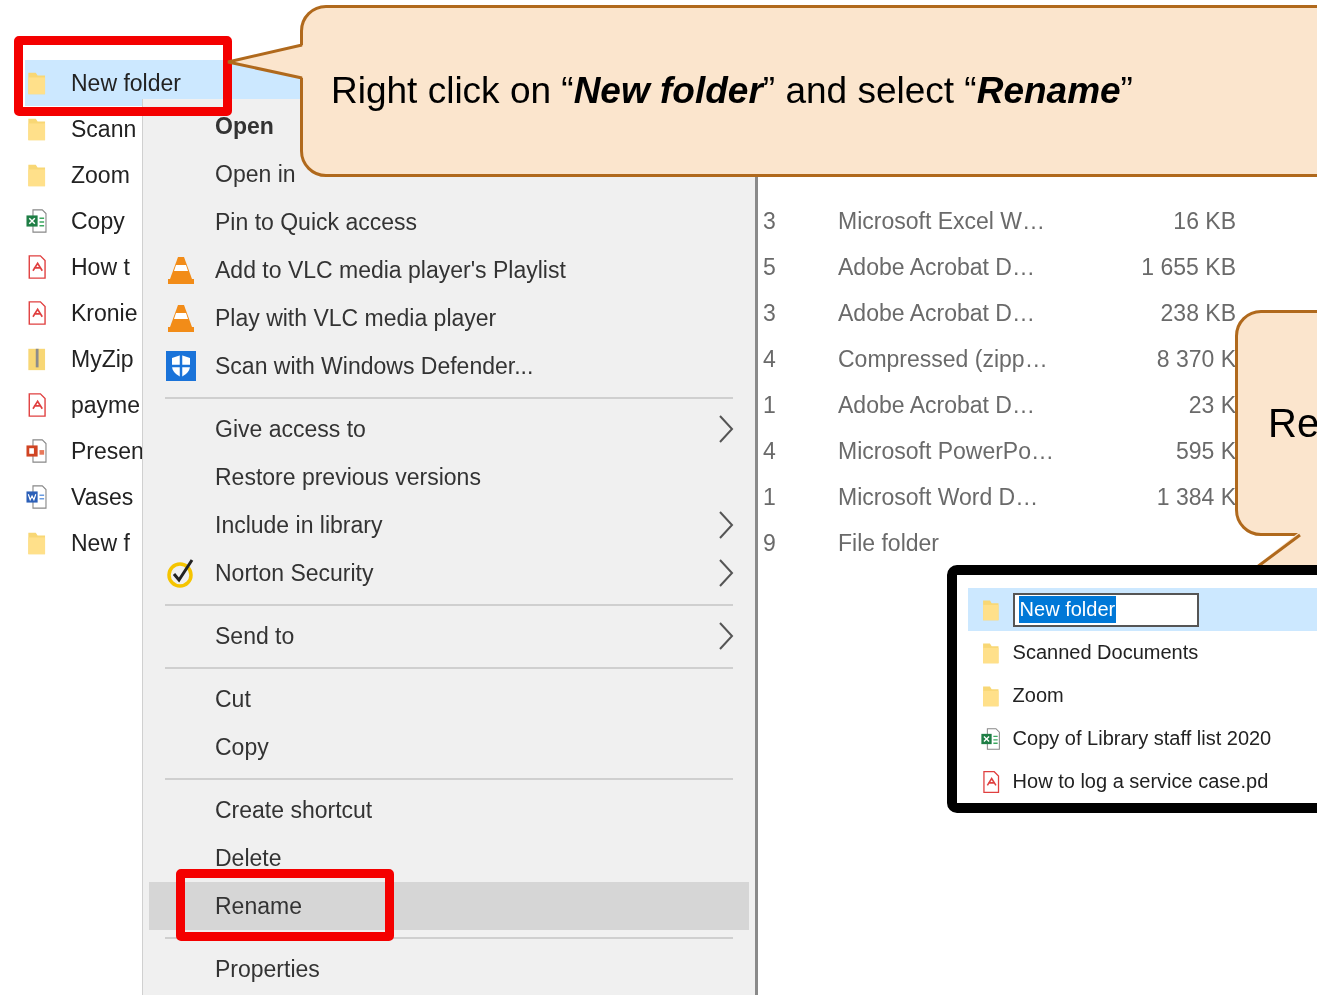  I want to click on file-size: 1 384 K, so click(1196, 497).